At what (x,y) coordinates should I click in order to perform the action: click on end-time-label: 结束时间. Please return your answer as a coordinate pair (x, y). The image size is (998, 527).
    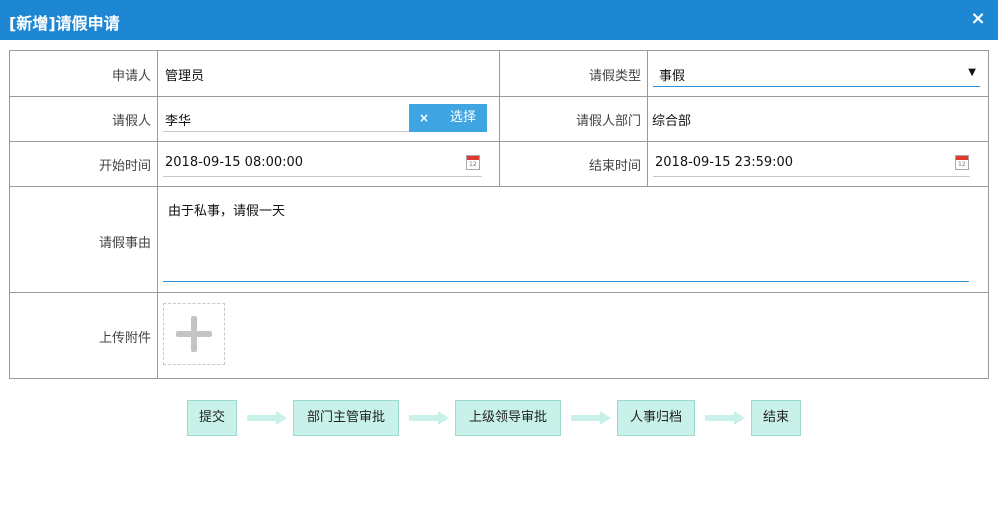
    Looking at the image, I should click on (614, 166).